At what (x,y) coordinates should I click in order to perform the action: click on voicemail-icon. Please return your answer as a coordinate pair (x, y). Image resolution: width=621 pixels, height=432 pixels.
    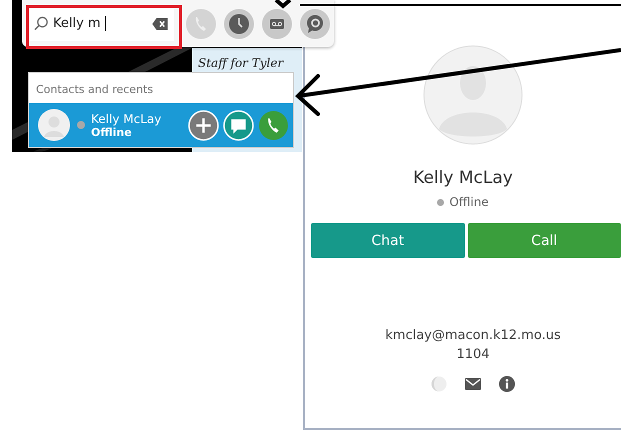
    Looking at the image, I should click on (277, 23).